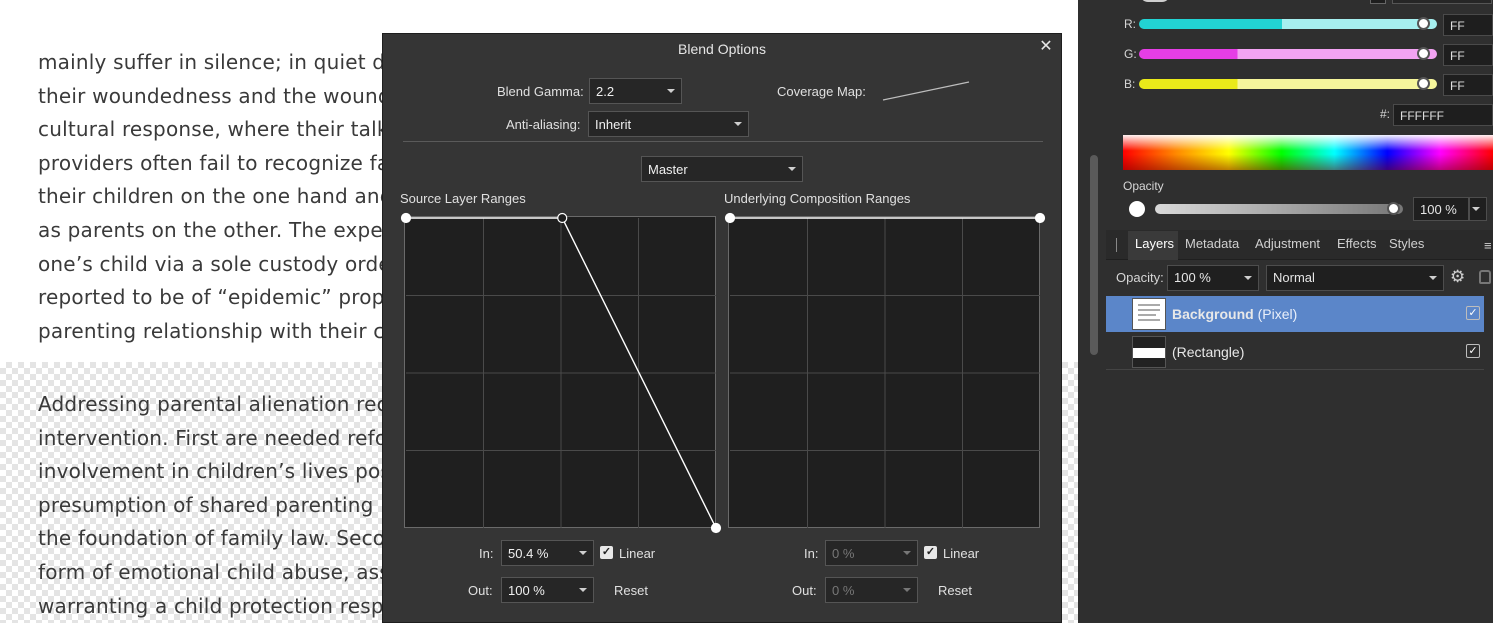 The height and width of the screenshot is (623, 1493). Describe the element at coordinates (1393, 208) in the screenshot. I see `opacity-slider-knob` at that location.